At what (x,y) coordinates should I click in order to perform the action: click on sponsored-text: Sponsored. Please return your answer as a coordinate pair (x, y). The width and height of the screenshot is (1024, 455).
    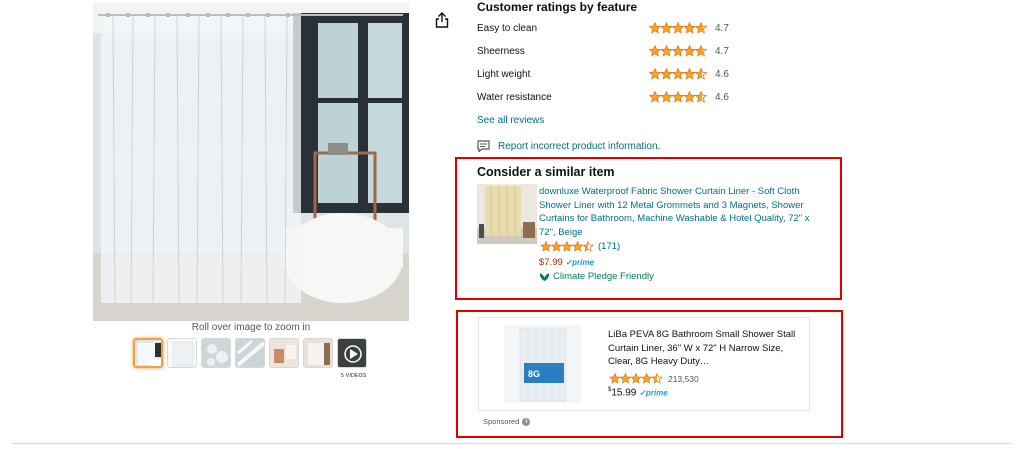
    Looking at the image, I should click on (501, 421).